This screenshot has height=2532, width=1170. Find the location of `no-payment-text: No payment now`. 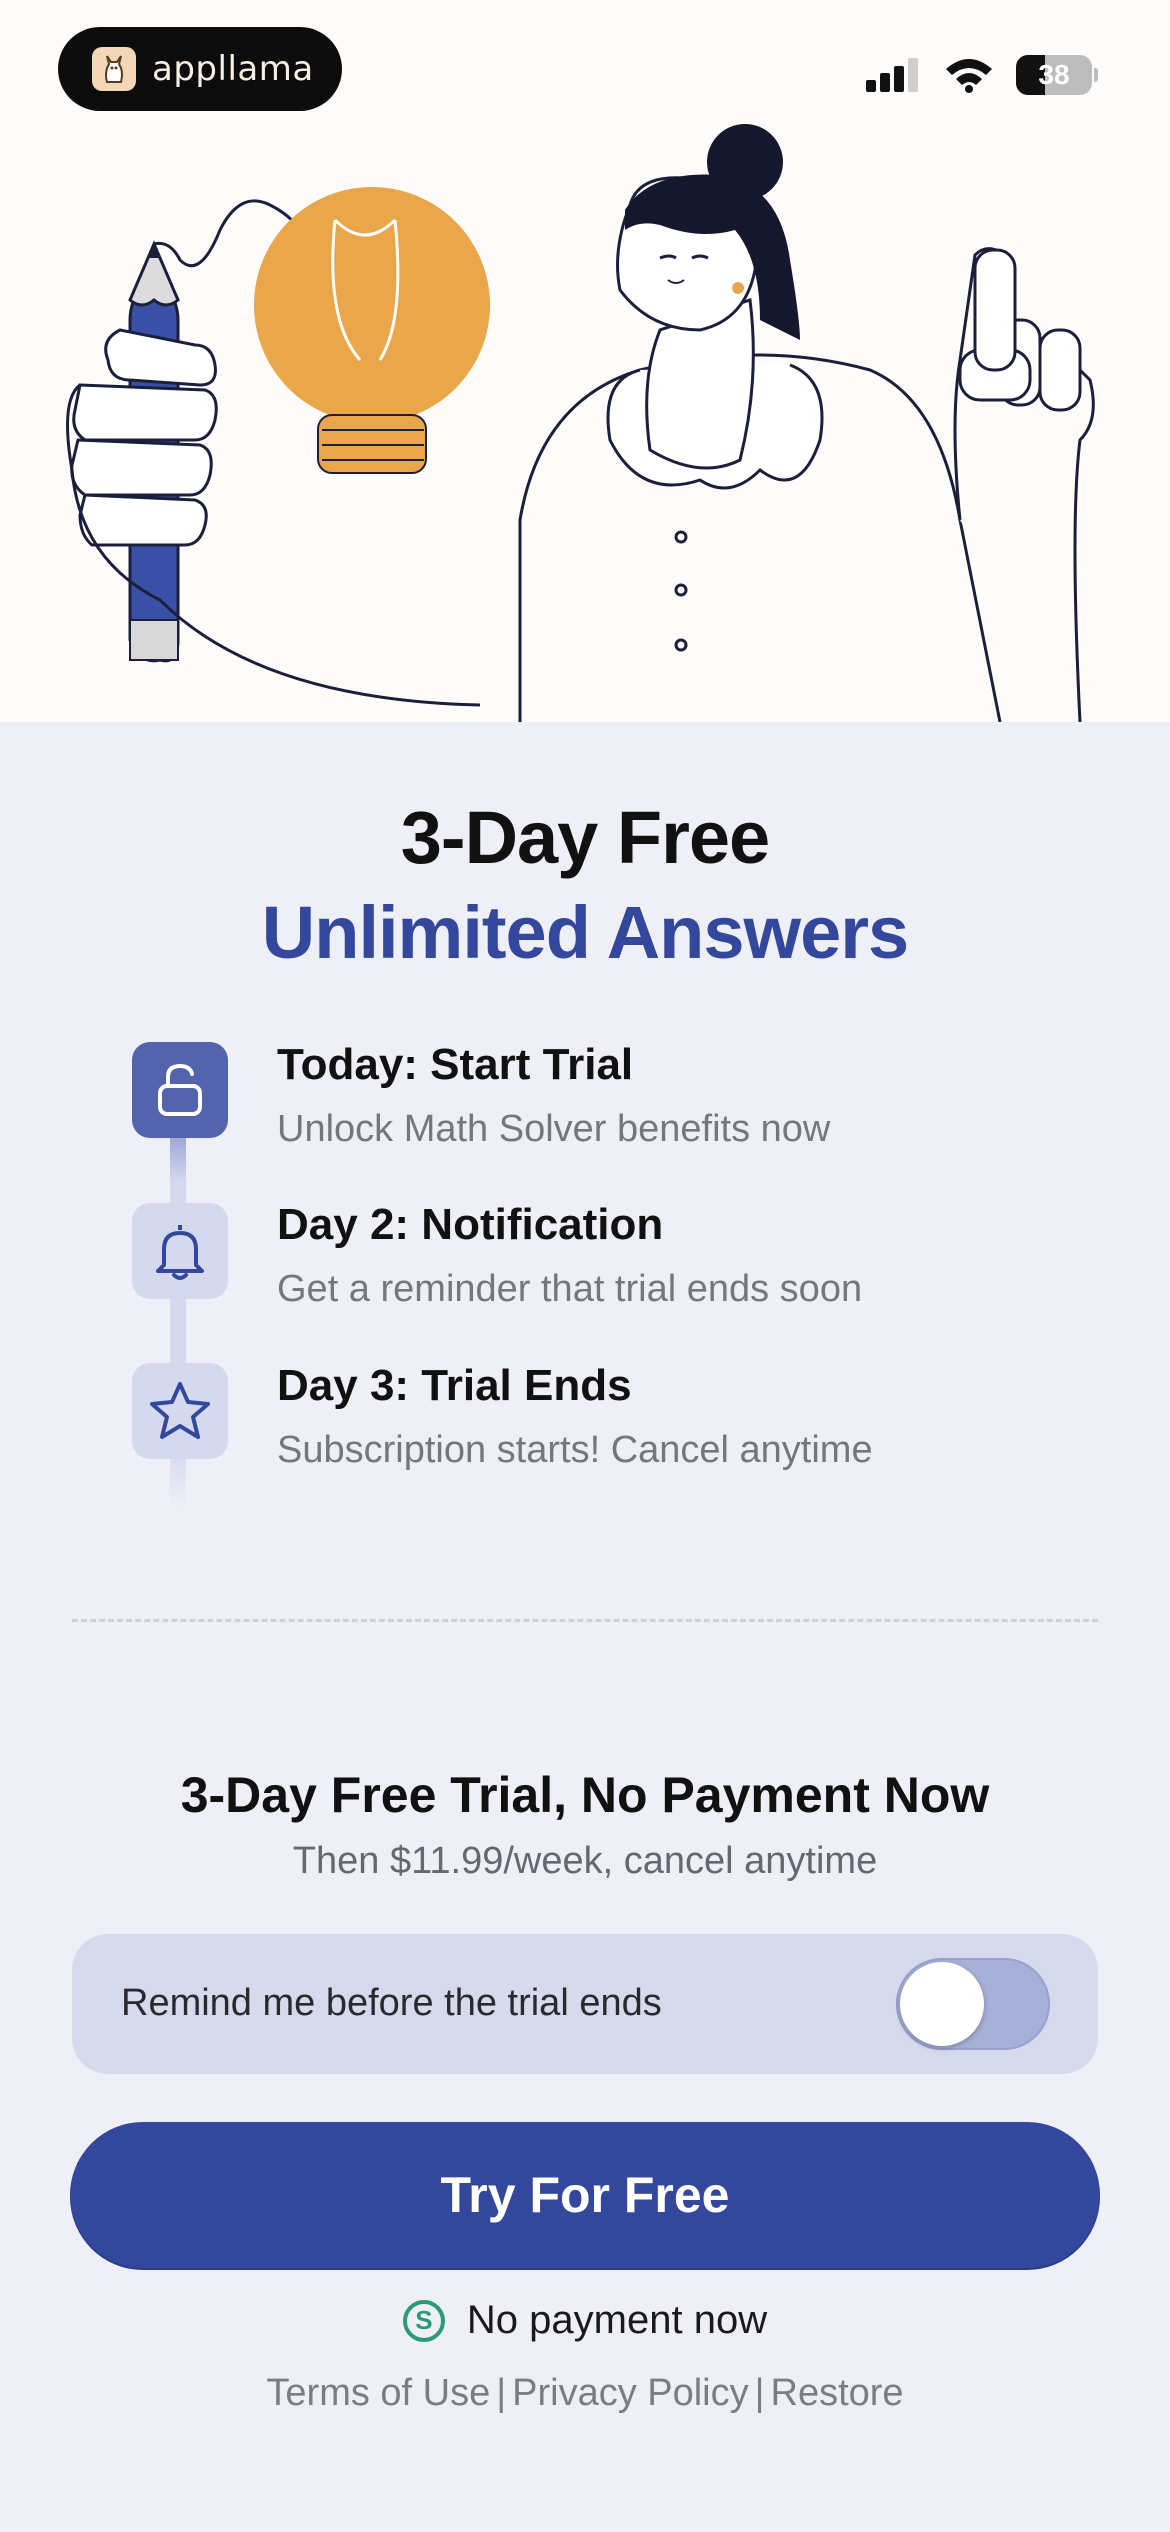

no-payment-text: No payment now is located at coordinates (617, 2320).